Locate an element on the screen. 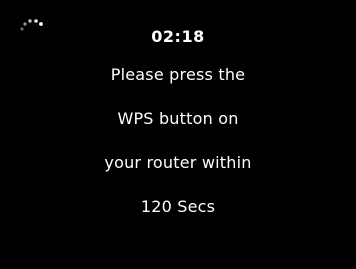 This screenshot has width=356, height=269. instruction-line-4: 120 Secs is located at coordinates (178, 206).